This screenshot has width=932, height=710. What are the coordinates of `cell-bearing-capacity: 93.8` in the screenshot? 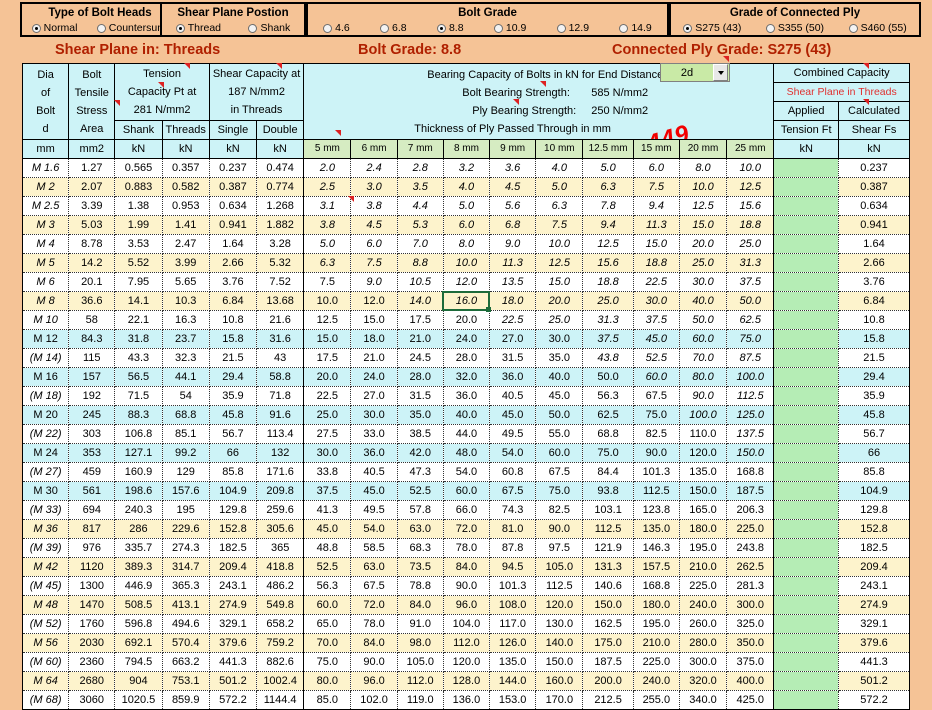 It's located at (608, 491).